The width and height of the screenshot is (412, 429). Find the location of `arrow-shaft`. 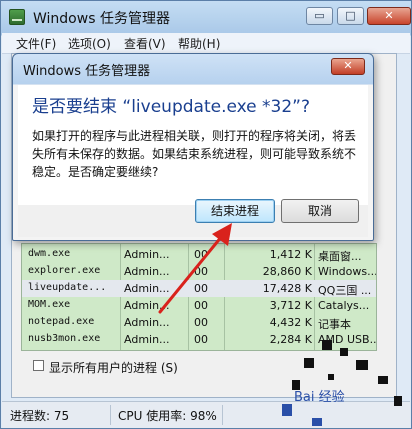

arrow-shaft is located at coordinates (191, 274).